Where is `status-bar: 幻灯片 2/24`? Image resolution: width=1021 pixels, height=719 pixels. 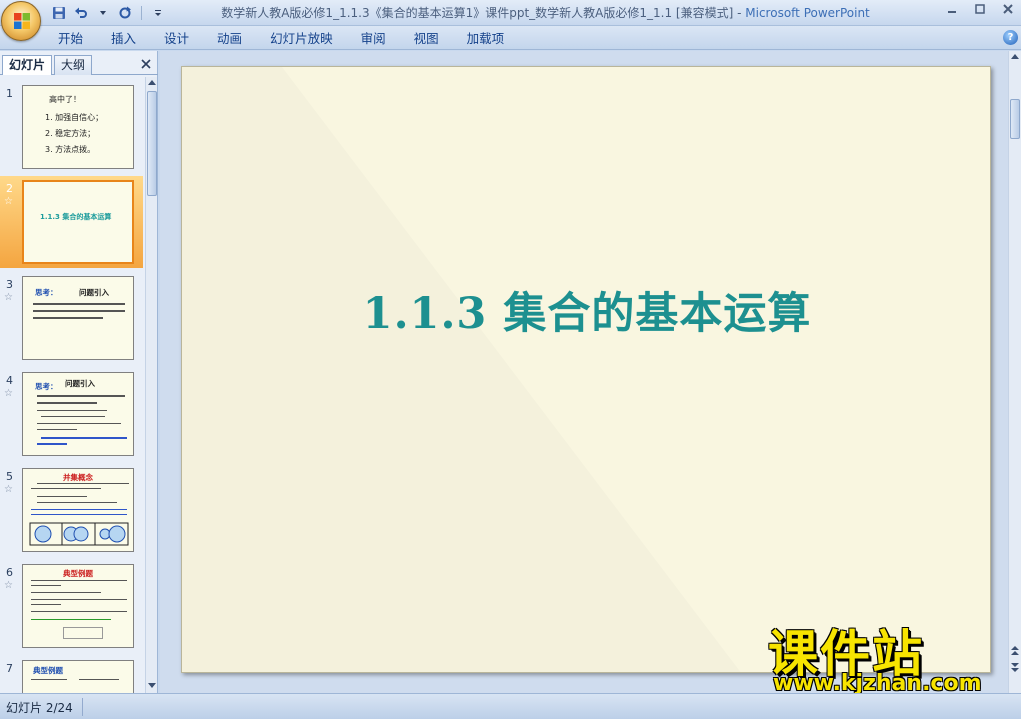 status-bar: 幻灯片 2/24 is located at coordinates (510, 706).